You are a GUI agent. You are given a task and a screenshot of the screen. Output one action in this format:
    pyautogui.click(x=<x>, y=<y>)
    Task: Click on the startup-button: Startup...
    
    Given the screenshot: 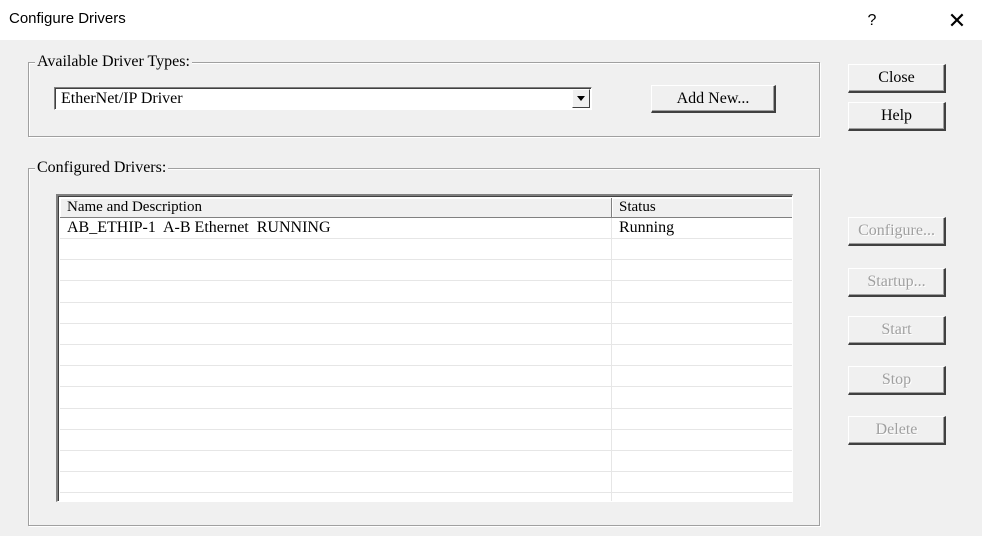 What is the action you would take?
    pyautogui.click(x=897, y=282)
    